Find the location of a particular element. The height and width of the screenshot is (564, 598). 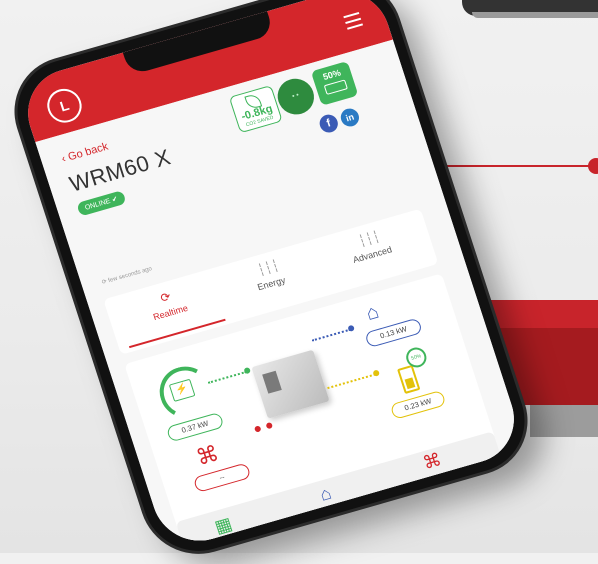

grid-flow-right-arrow is located at coordinates (269, 425).